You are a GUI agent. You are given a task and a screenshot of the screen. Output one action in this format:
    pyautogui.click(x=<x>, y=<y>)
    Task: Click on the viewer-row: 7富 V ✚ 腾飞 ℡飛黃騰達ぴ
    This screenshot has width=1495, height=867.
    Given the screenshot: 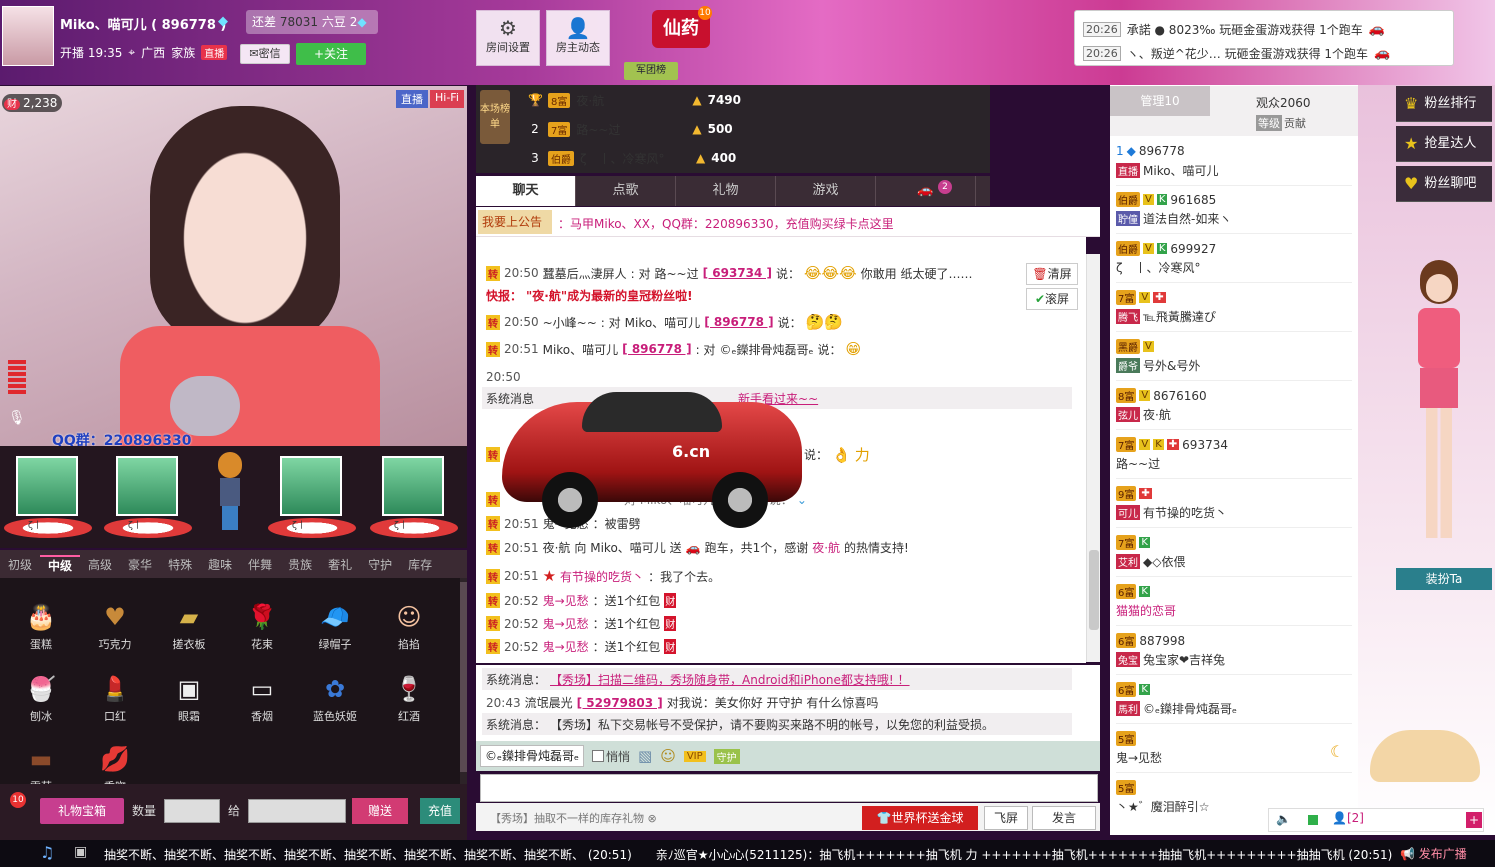 What is the action you would take?
    pyautogui.click(x=1234, y=308)
    